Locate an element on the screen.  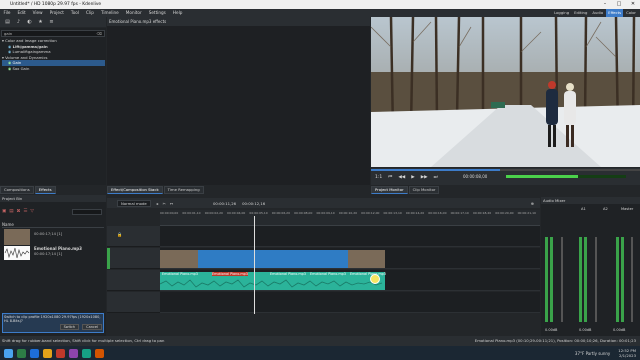
tab-compositions: Compositions is located at coordinates (17, 190).